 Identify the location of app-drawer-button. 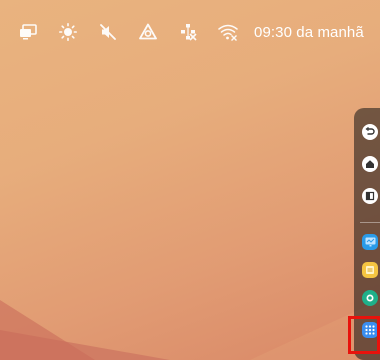
(370, 330).